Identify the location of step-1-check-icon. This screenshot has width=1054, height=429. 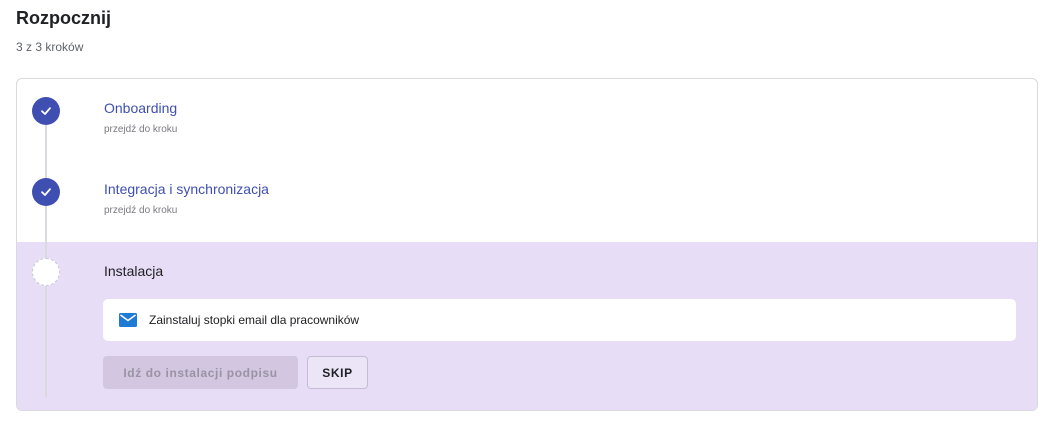
(46, 111).